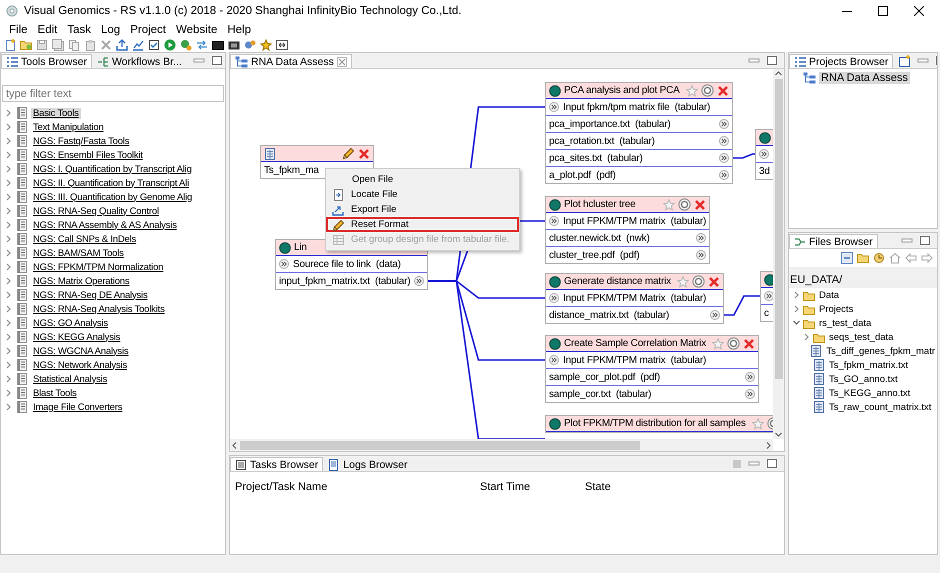  Describe the element at coordinates (868, 365) in the screenshot. I see `tree-item: Ts_fpkm_matrix.txt` at that location.